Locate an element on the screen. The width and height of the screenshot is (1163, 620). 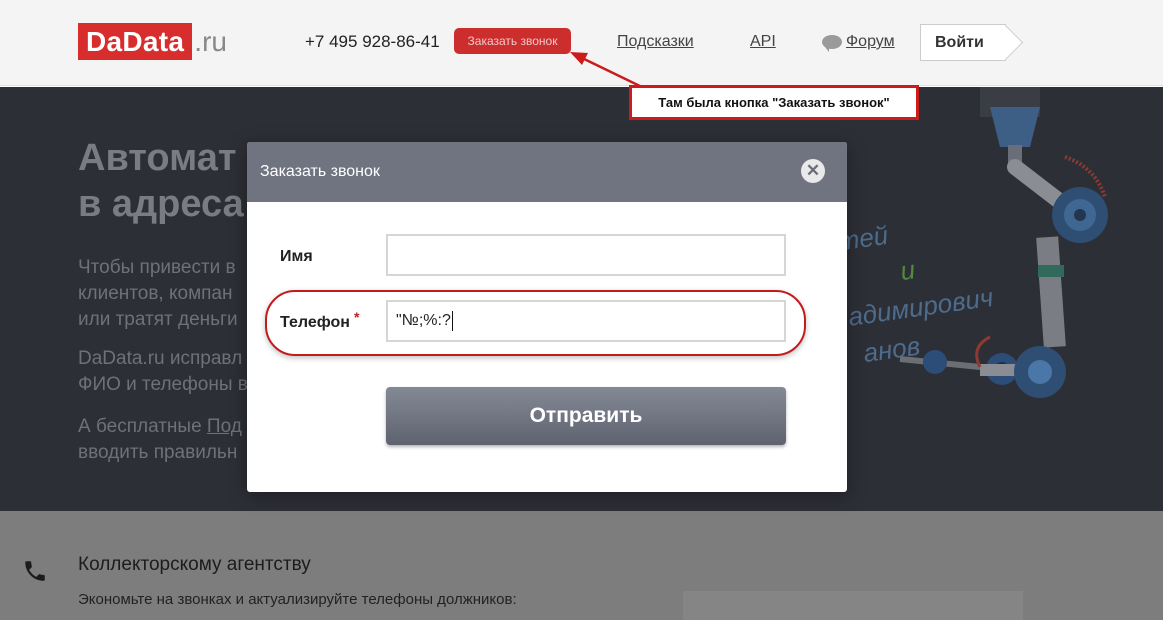
header-phone: +7 495 928-86-41 is located at coordinates (372, 41).